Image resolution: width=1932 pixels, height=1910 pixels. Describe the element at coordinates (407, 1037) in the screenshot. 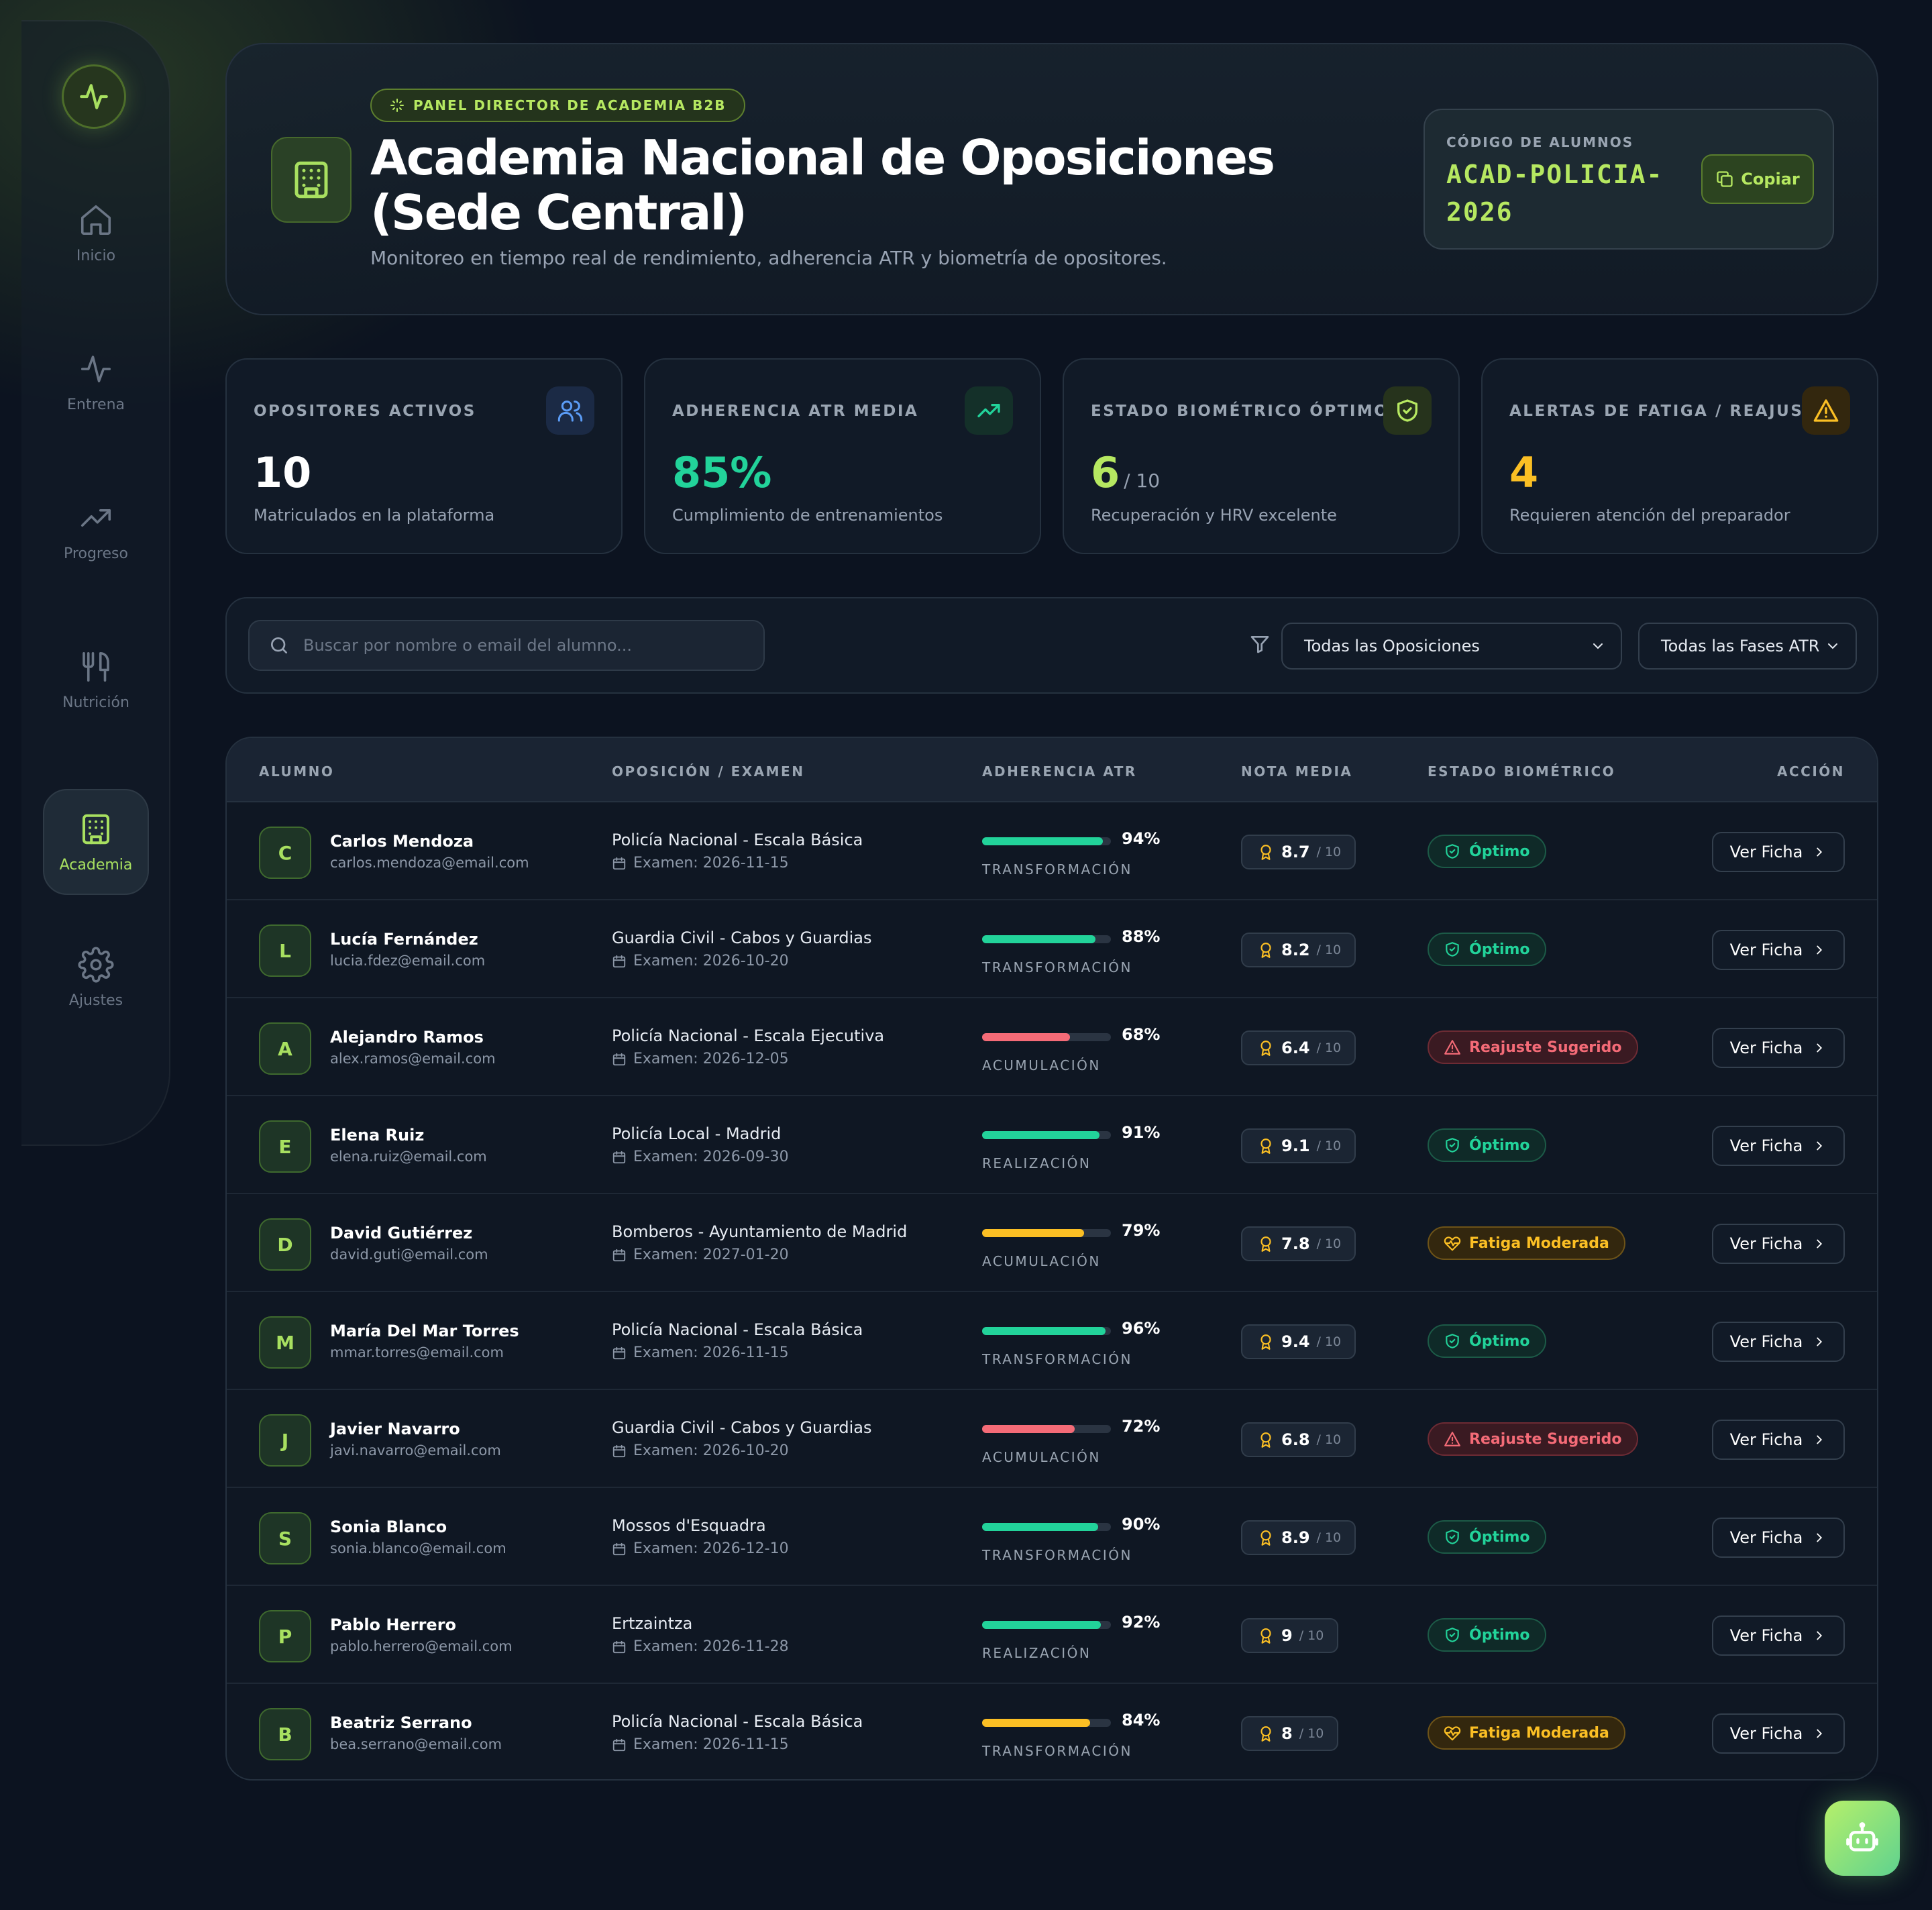

I see `student-name: Alejandro Ramos` at that location.